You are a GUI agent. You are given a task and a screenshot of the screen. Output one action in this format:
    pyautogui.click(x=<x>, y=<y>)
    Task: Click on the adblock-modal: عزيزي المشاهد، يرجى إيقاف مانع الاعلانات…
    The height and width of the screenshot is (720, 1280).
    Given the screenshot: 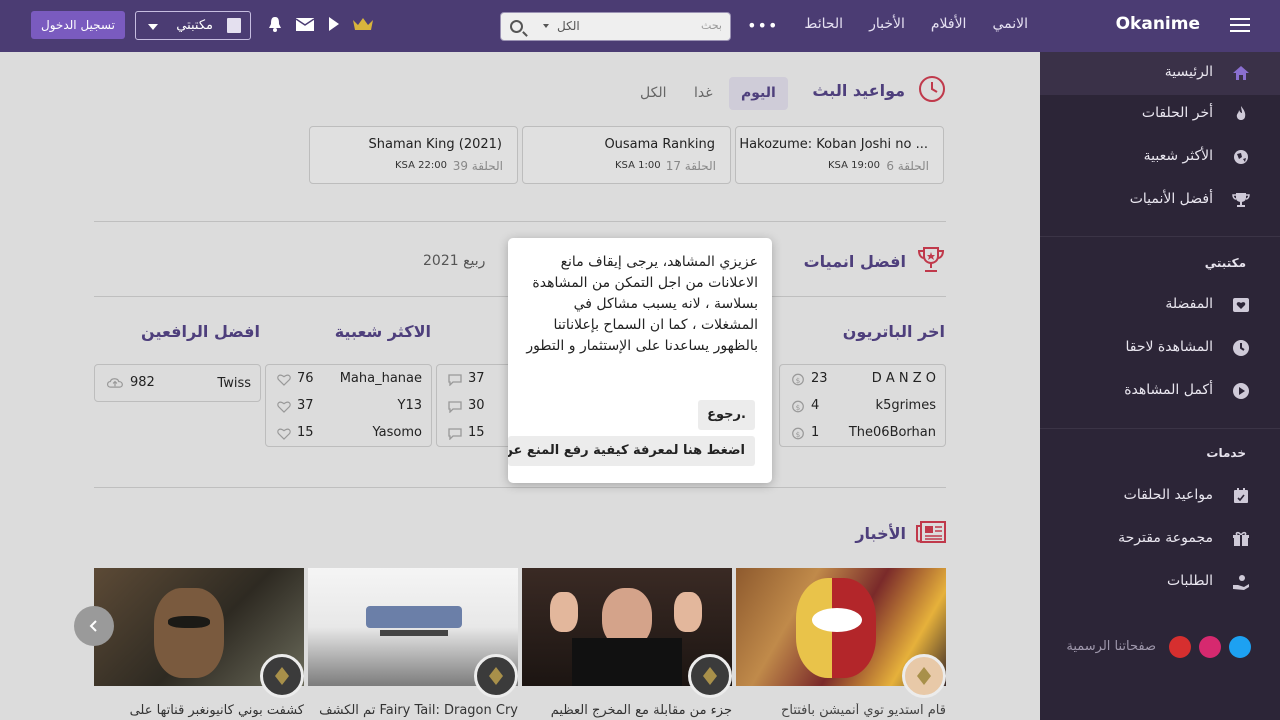 What is the action you would take?
    pyautogui.click(x=640, y=360)
    